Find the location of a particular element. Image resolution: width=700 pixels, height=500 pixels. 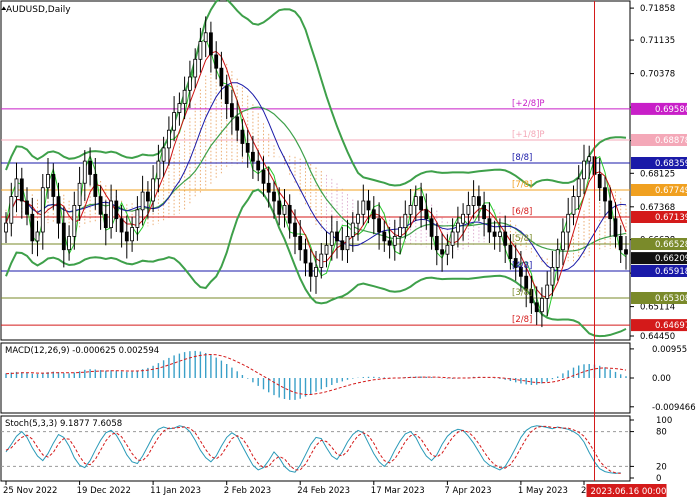

price-tick-label: 0.68125 is located at coordinates (657, 174).